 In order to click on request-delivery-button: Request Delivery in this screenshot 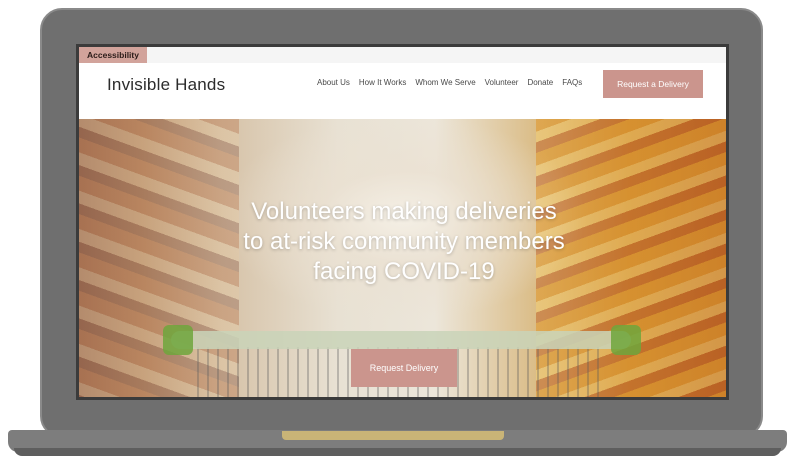, I will do `click(404, 368)`.